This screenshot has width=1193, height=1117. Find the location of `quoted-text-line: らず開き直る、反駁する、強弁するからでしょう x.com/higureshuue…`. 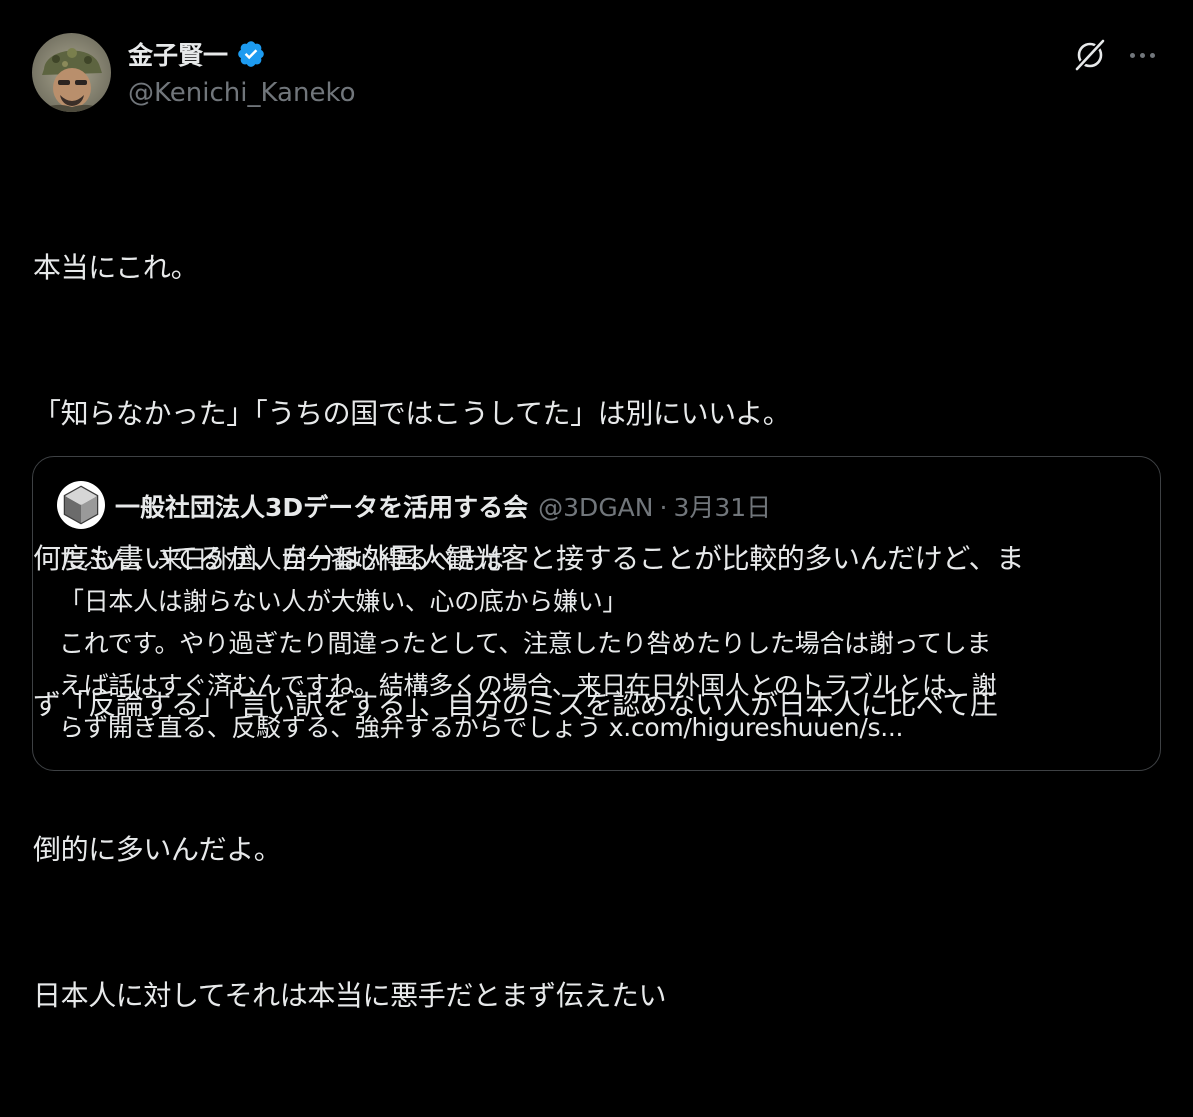

quoted-text-line: らず開き直る、反駁する、強弁するからでしょう x.com/higureshuue… is located at coordinates (481, 727).